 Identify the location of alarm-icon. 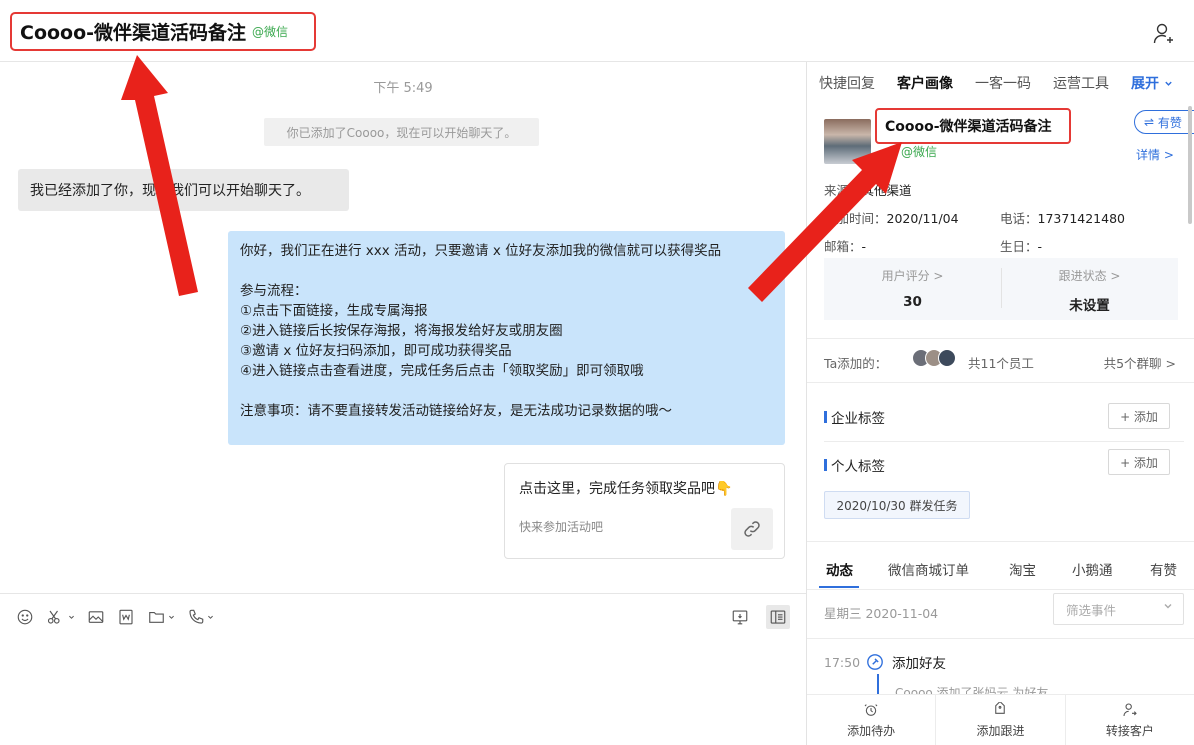
(871, 709).